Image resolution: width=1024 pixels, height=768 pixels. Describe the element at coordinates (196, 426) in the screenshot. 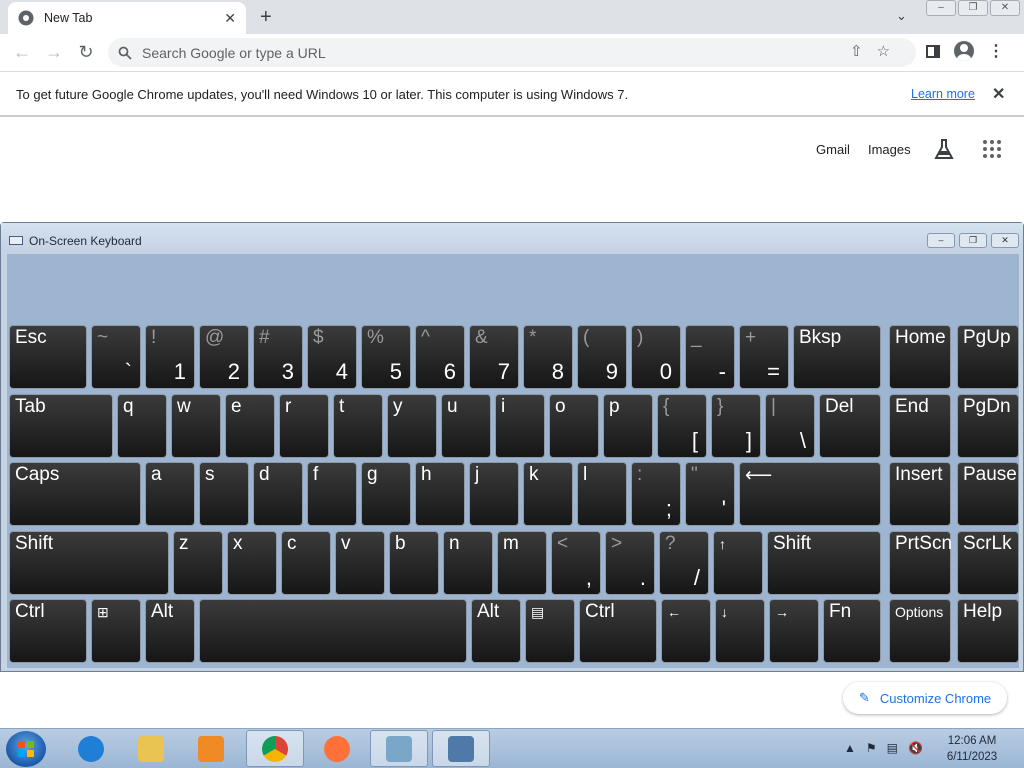

I see `key-w: w` at that location.